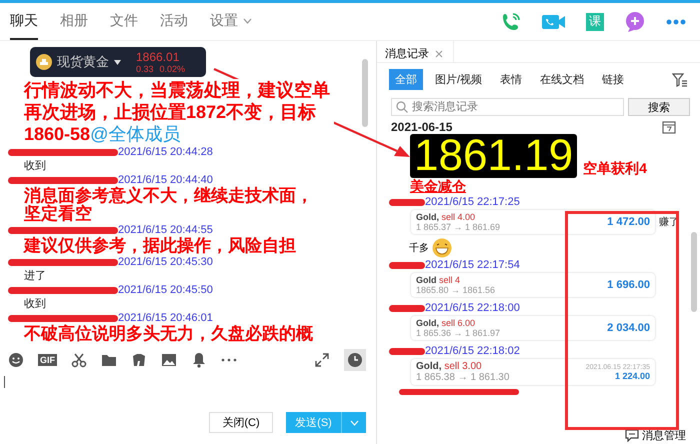 This screenshot has height=444, width=700. What do you see at coordinates (169, 205) in the screenshot?
I see `alert-message: 消息面参考意义不大，继续走技术面，坚定看空` at bounding box center [169, 205].